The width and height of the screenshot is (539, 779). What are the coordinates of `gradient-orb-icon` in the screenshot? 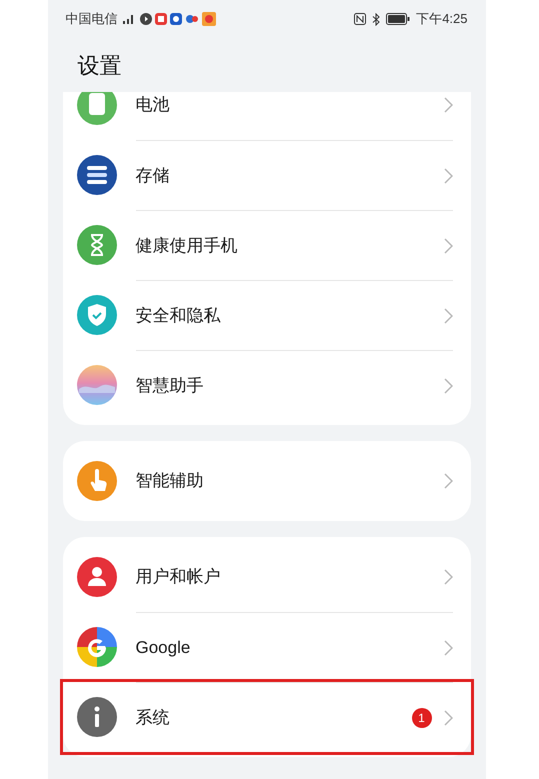 It's located at (96, 385).